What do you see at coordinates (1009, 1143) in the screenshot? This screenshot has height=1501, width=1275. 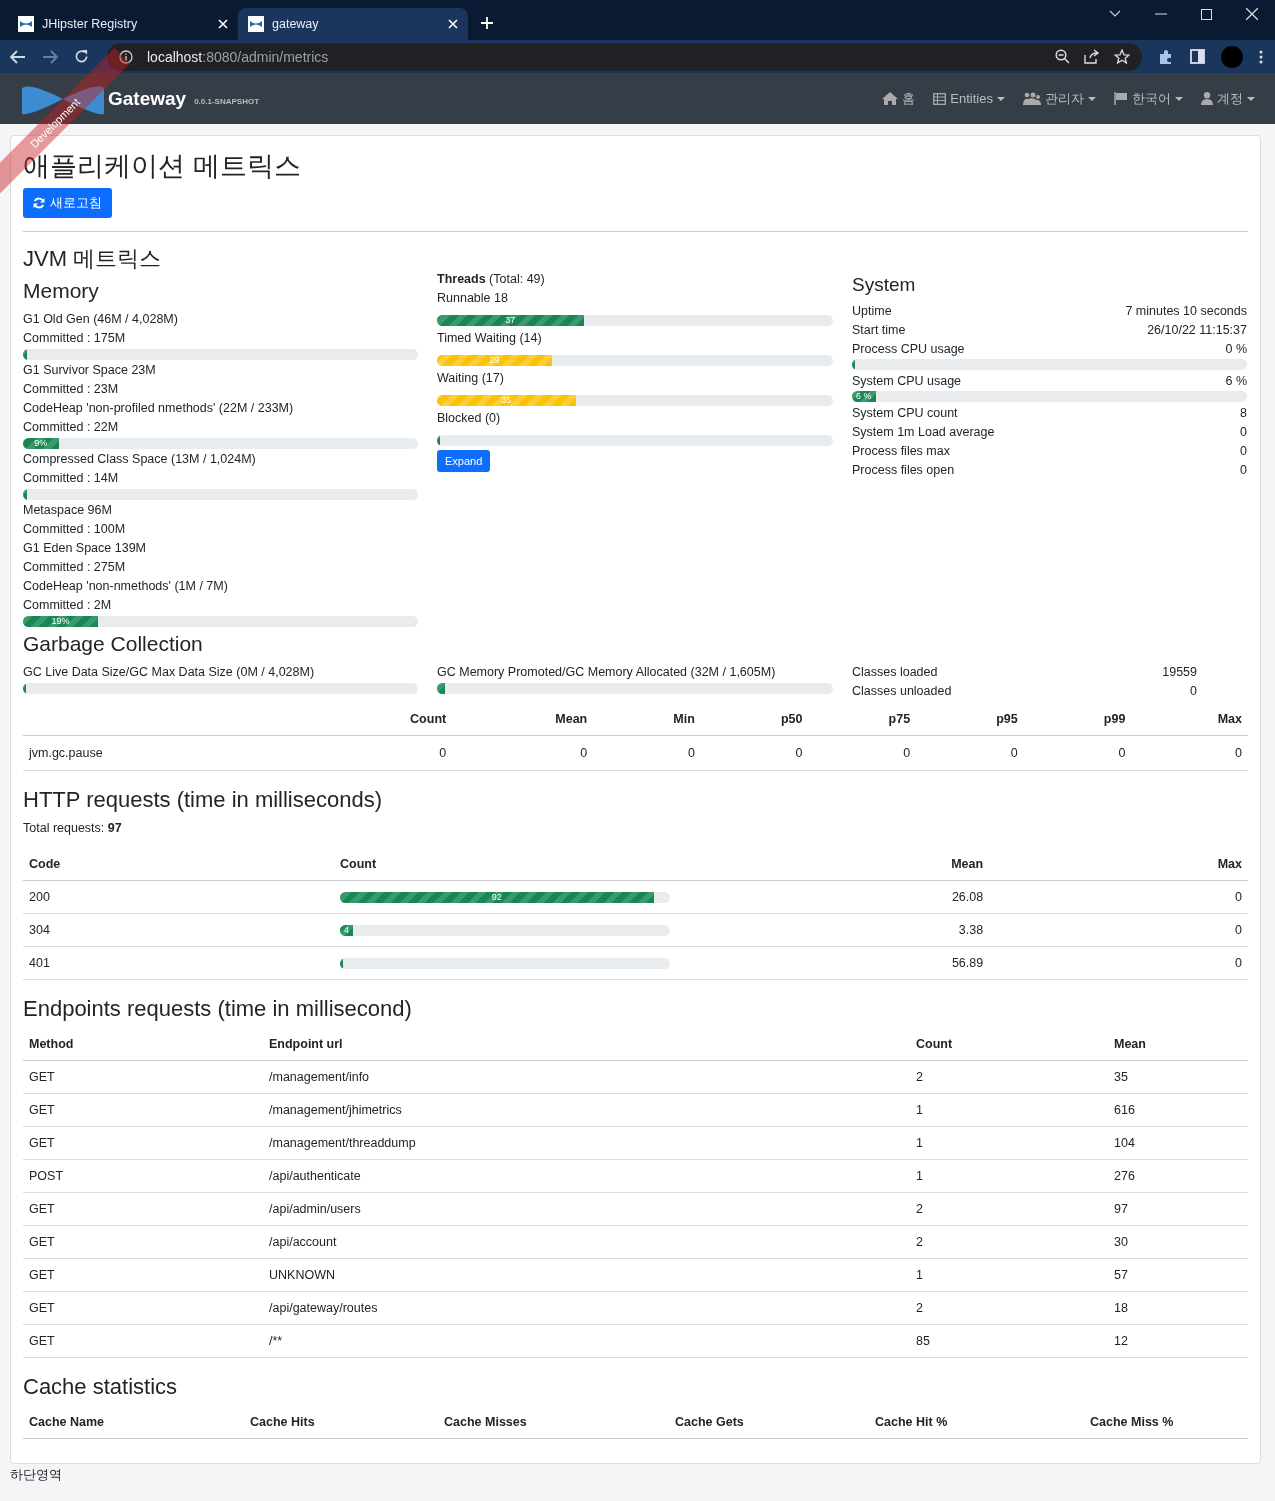 I see `table-cell: 1` at bounding box center [1009, 1143].